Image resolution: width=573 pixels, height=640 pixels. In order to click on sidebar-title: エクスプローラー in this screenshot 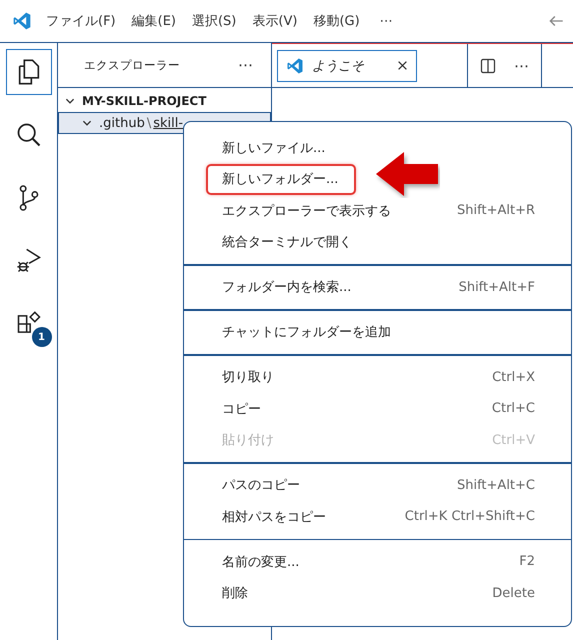, I will do `click(132, 65)`.